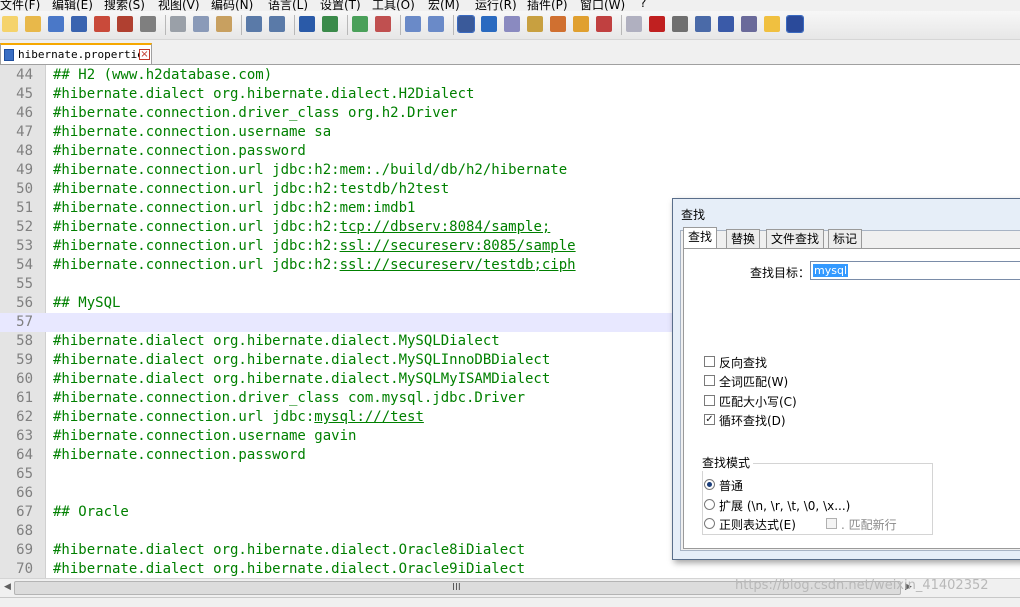 Image resolution: width=1020 pixels, height=607 pixels. What do you see at coordinates (831, 523) in the screenshot?
I see `checkbox-dot-matches-newline` at bounding box center [831, 523].